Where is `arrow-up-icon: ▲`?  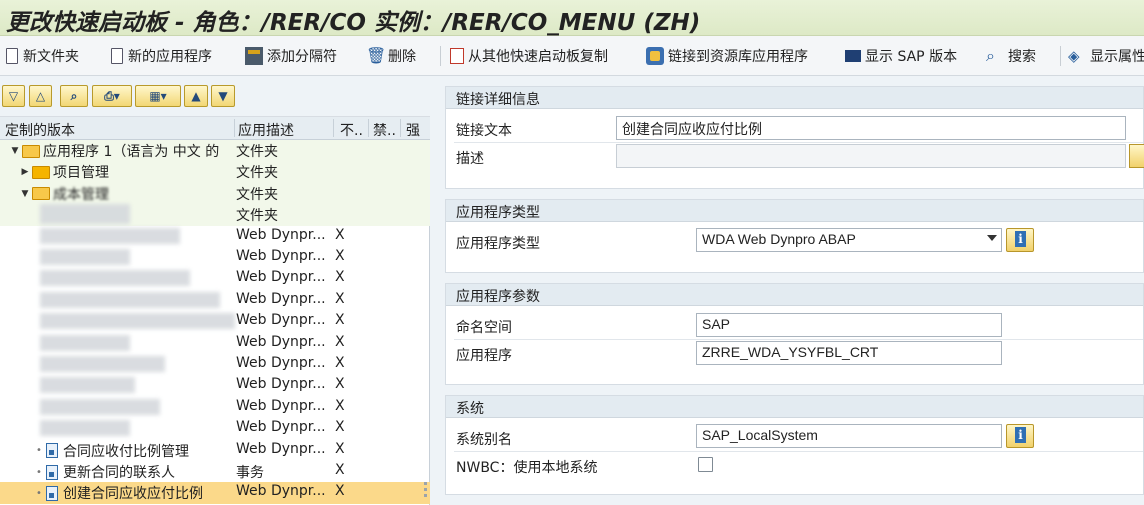
arrow-up-icon: ▲ is located at coordinates (196, 96).